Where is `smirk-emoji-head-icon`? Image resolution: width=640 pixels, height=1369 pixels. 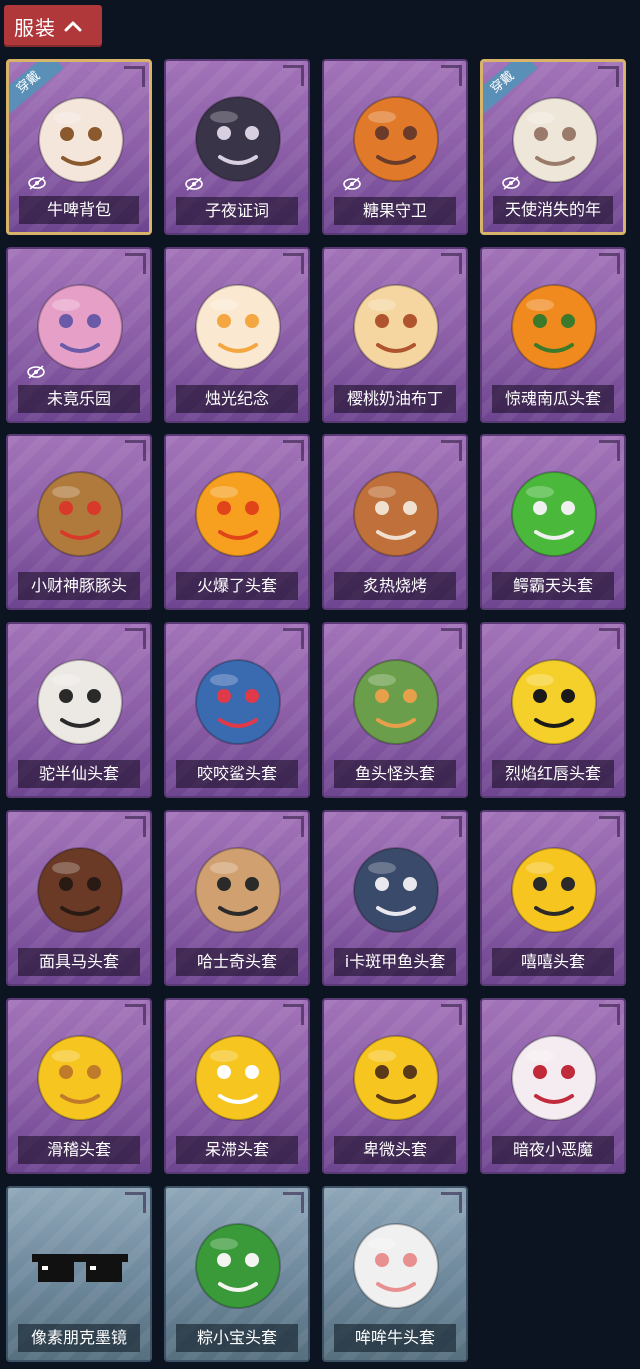 smirk-emoji-head-icon is located at coordinates (80, 1078).